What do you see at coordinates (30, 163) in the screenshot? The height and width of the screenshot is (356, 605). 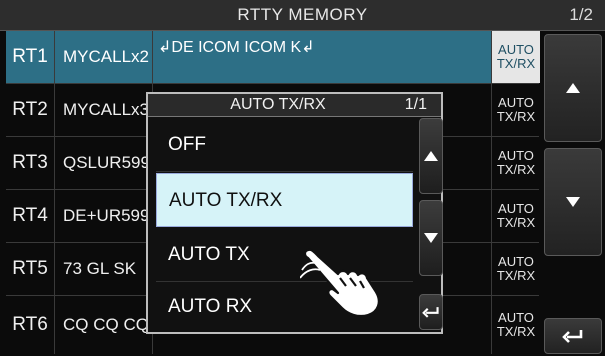 I see `row-id: RT3` at bounding box center [30, 163].